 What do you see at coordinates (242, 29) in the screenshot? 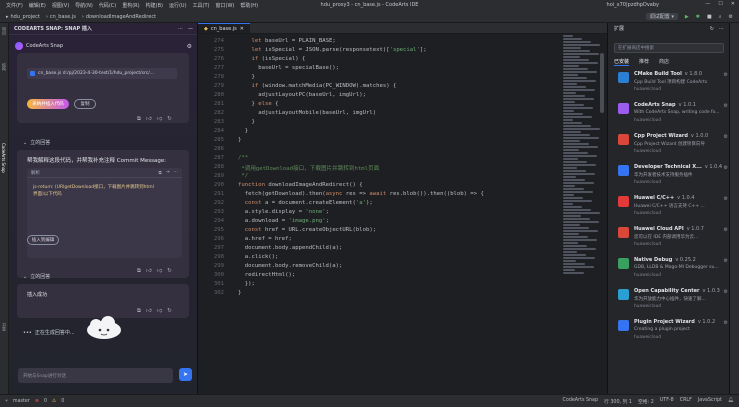
I see `close-tab-icon: ✕` at bounding box center [242, 29].